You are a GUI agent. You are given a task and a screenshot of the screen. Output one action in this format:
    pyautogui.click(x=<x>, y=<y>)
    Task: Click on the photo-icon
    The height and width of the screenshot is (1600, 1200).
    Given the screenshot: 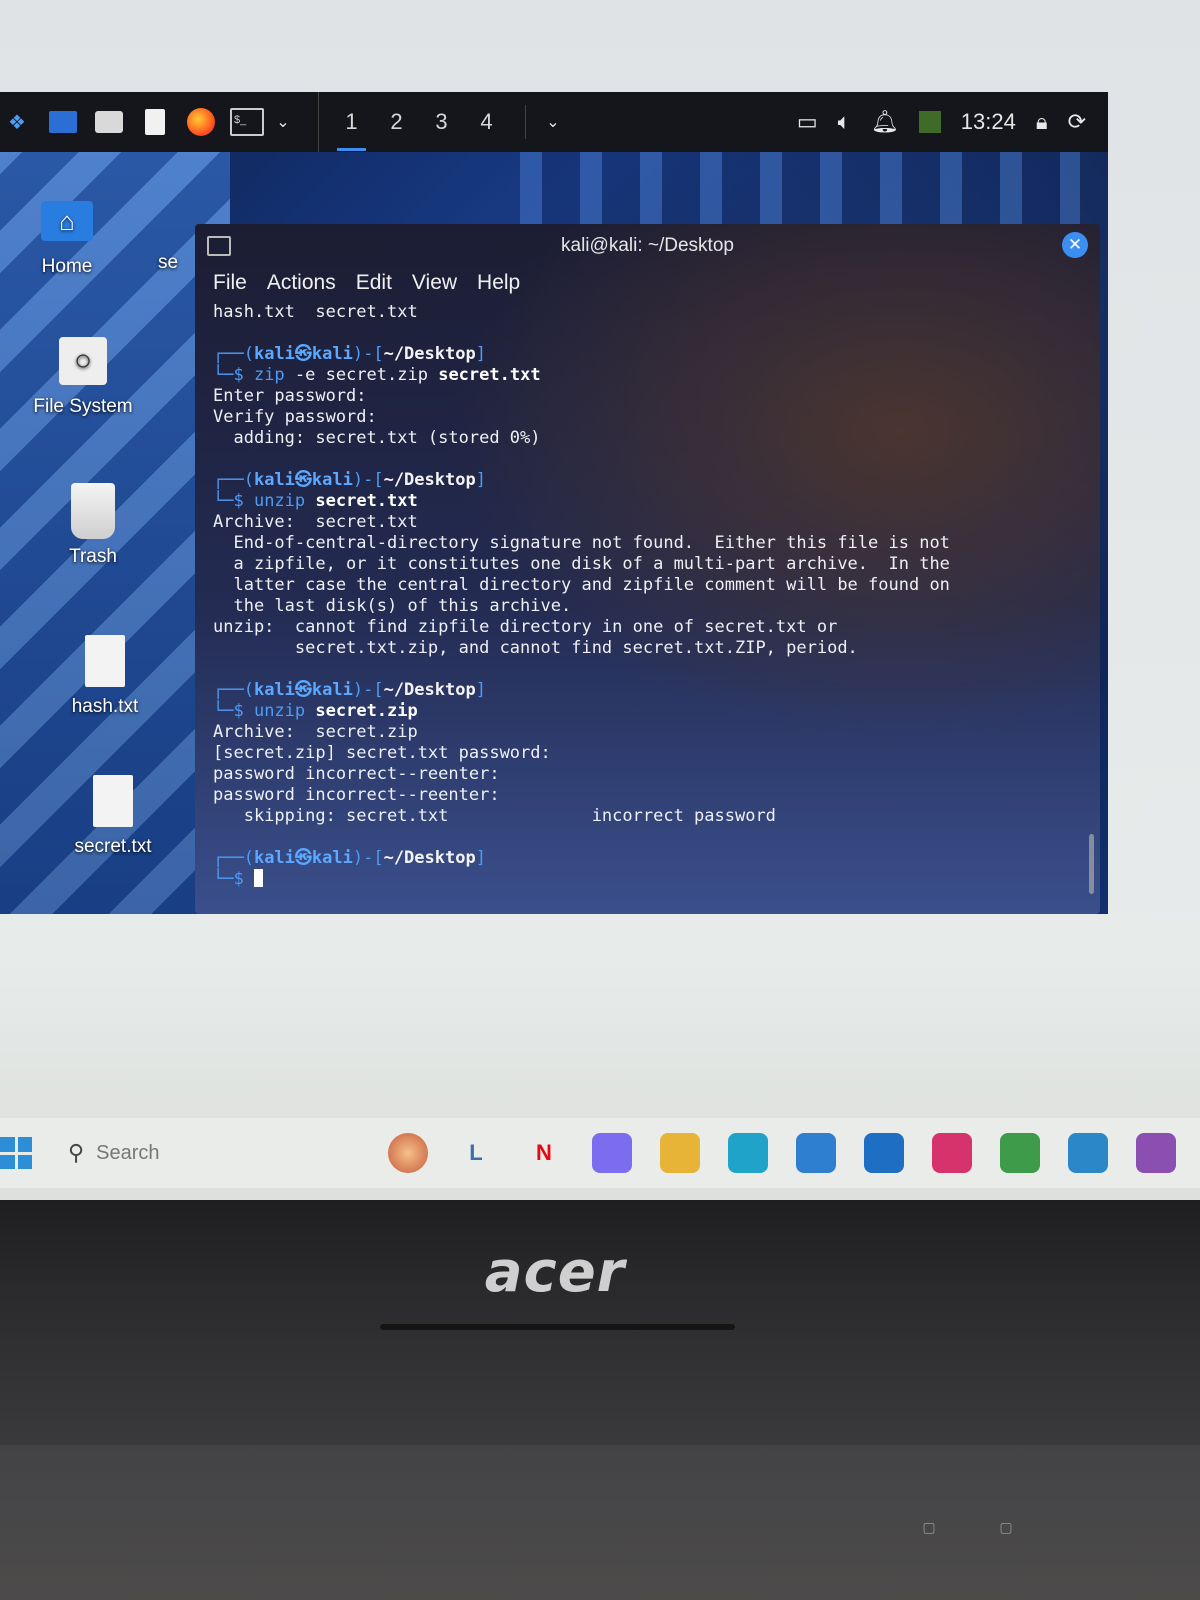 What is the action you would take?
    pyautogui.click(x=1156, y=1153)
    